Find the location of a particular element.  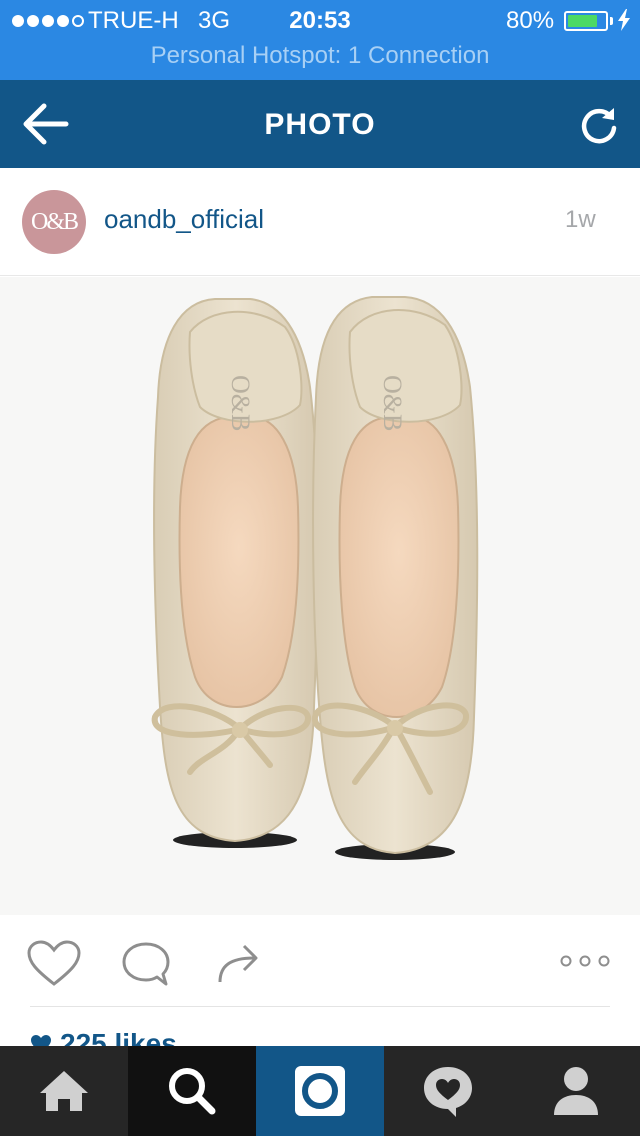

post-header: O&B oandb_official 1w is located at coordinates (320, 222).